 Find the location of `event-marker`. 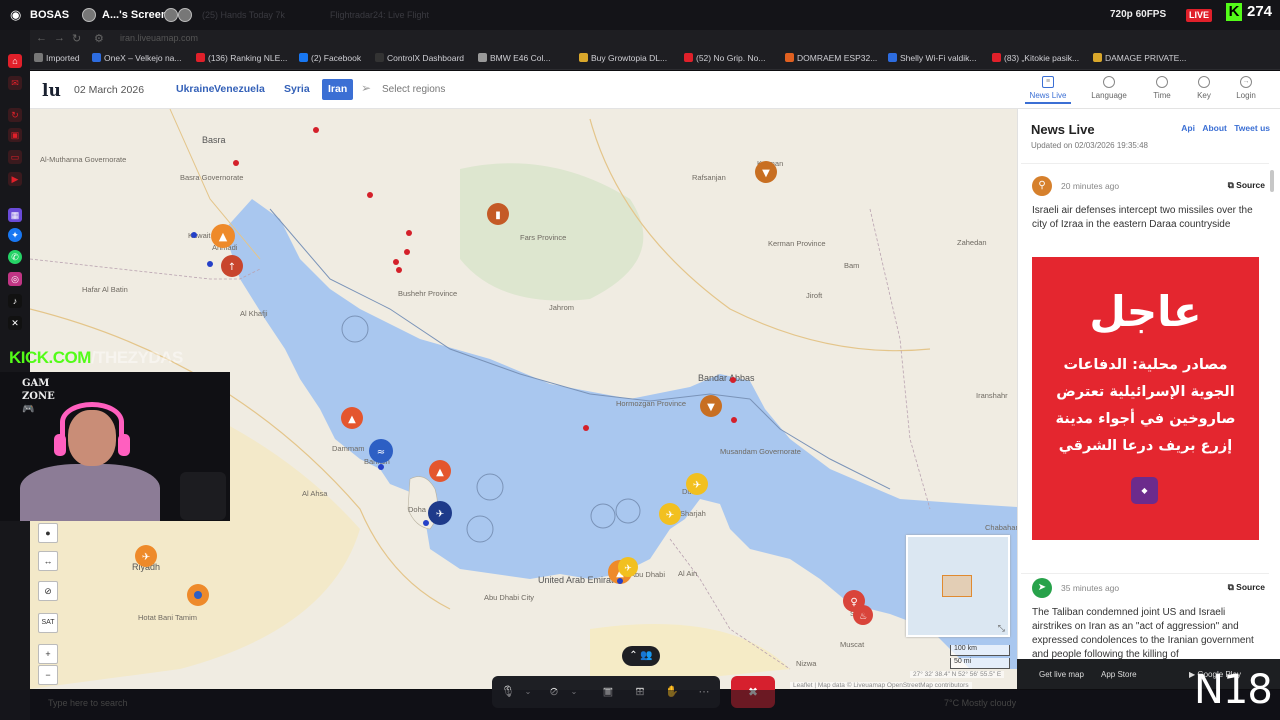

event-marker is located at coordinates (198, 595).